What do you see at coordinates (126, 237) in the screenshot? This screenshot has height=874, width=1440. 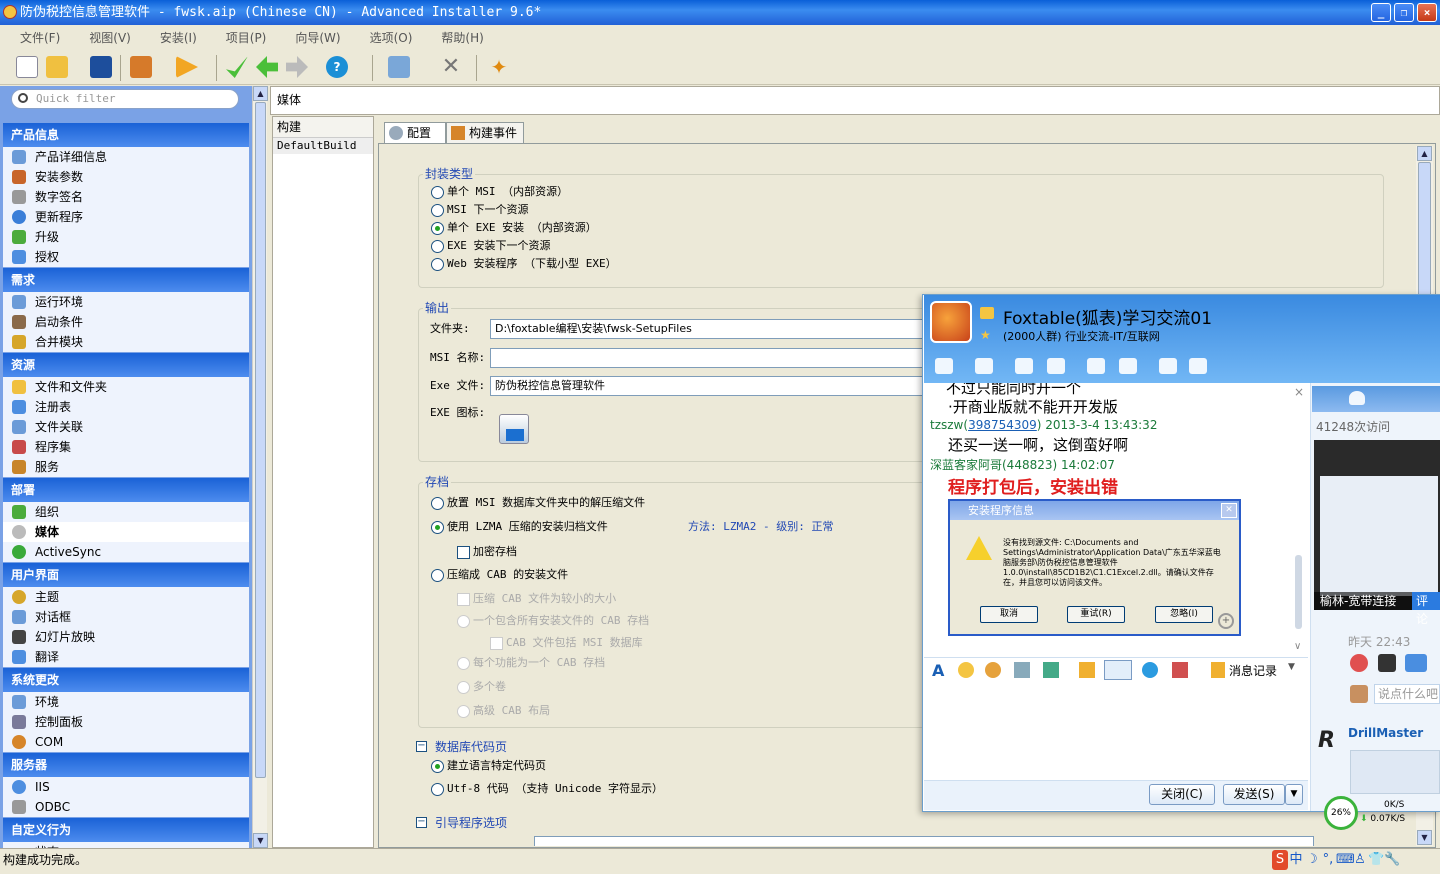 I see `nav-item: 升级` at bounding box center [126, 237].